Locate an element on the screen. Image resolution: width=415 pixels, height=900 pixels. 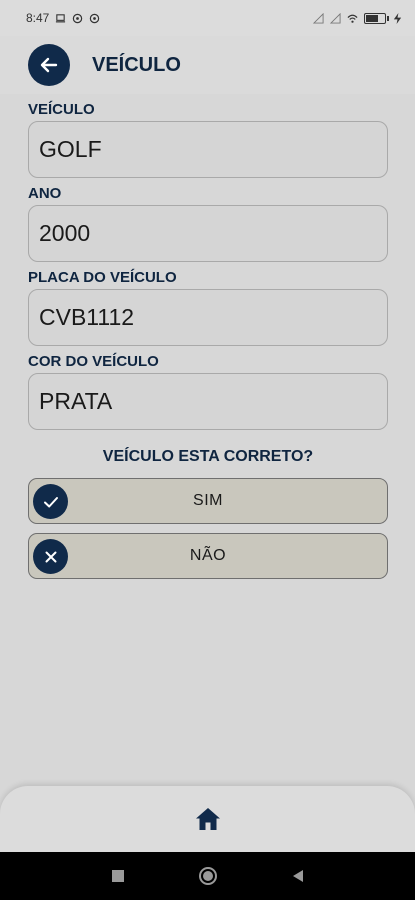
home-icon is located at coordinates (207, 819).